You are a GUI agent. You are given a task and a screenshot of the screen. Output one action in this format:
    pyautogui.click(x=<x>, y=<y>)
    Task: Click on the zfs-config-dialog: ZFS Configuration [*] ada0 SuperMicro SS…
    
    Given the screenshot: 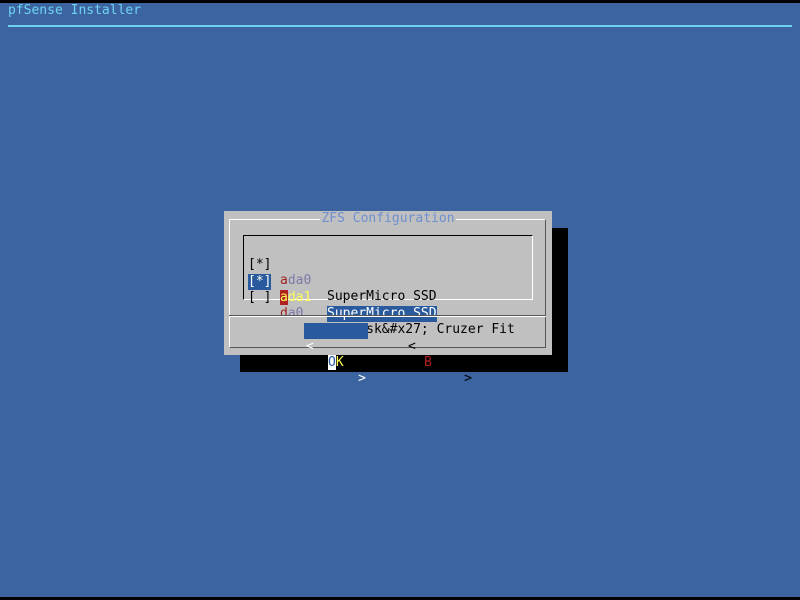 What is the action you would take?
    pyautogui.click(x=388, y=298)
    